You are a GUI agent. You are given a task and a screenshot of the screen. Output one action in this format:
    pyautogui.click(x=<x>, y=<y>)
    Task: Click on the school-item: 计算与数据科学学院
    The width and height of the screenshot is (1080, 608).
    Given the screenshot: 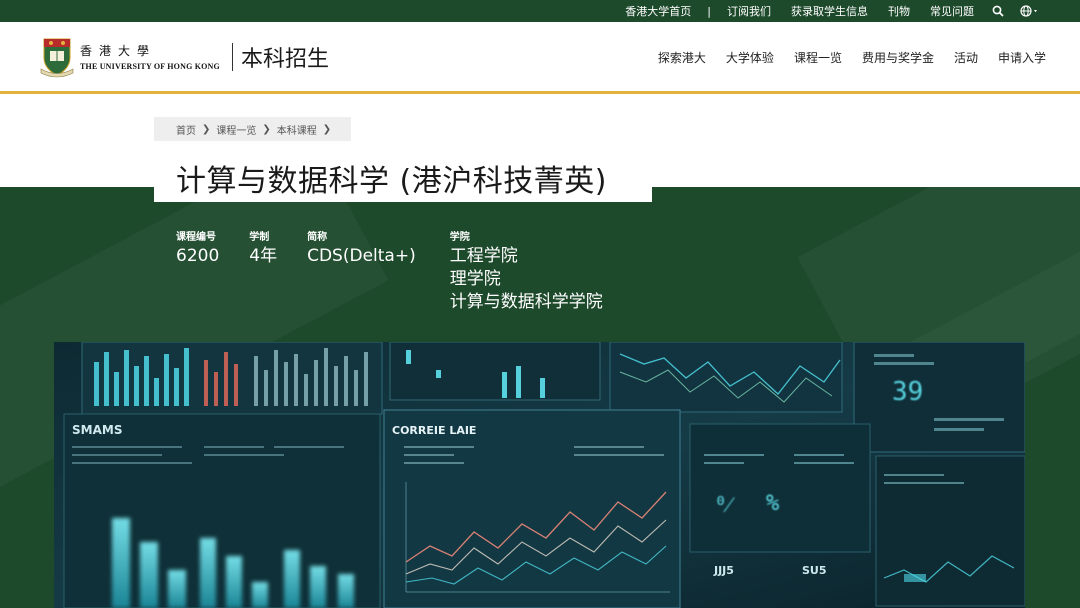 What is the action you would take?
    pyautogui.click(x=526, y=302)
    